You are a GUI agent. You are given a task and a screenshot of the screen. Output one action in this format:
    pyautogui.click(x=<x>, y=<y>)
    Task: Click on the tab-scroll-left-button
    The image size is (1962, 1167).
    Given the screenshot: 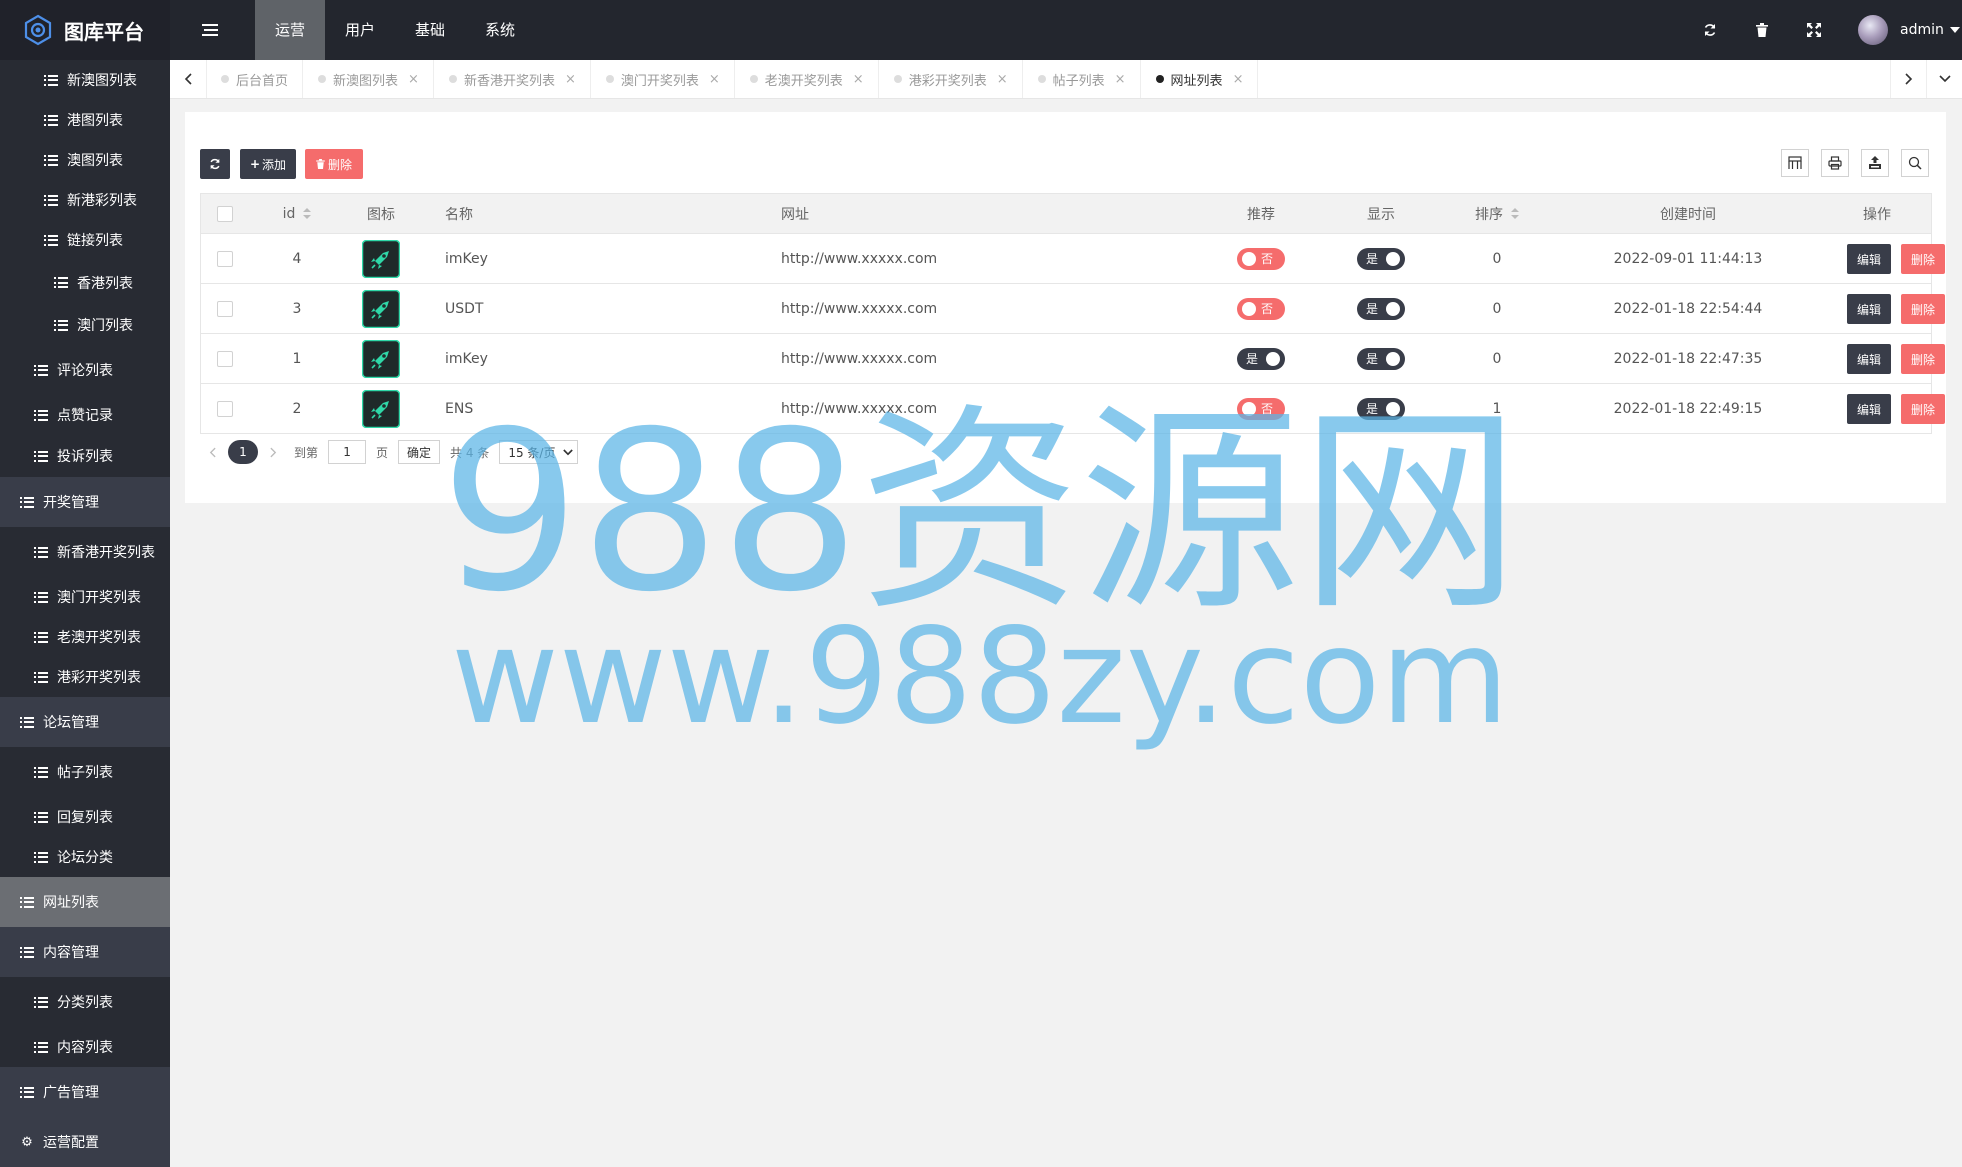 What is the action you would take?
    pyautogui.click(x=188, y=79)
    